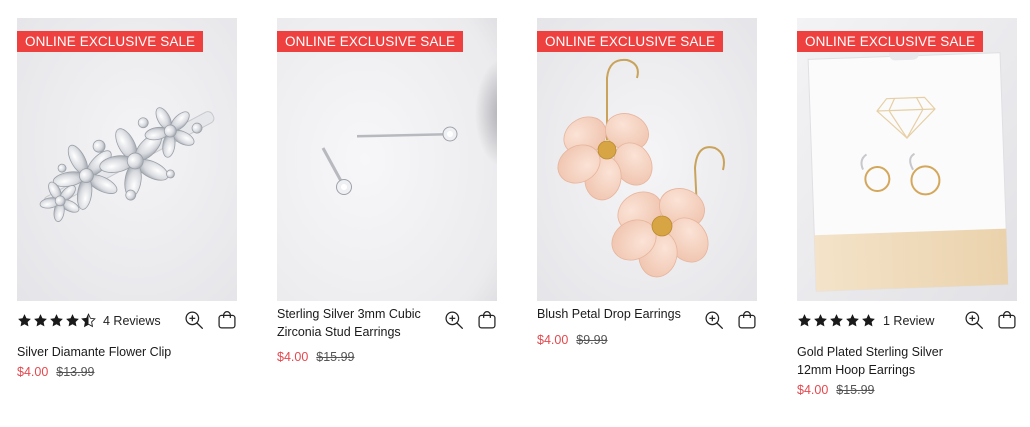 This screenshot has height=427, width=1030. I want to click on card-meta: 1 Review, so click(907, 325).